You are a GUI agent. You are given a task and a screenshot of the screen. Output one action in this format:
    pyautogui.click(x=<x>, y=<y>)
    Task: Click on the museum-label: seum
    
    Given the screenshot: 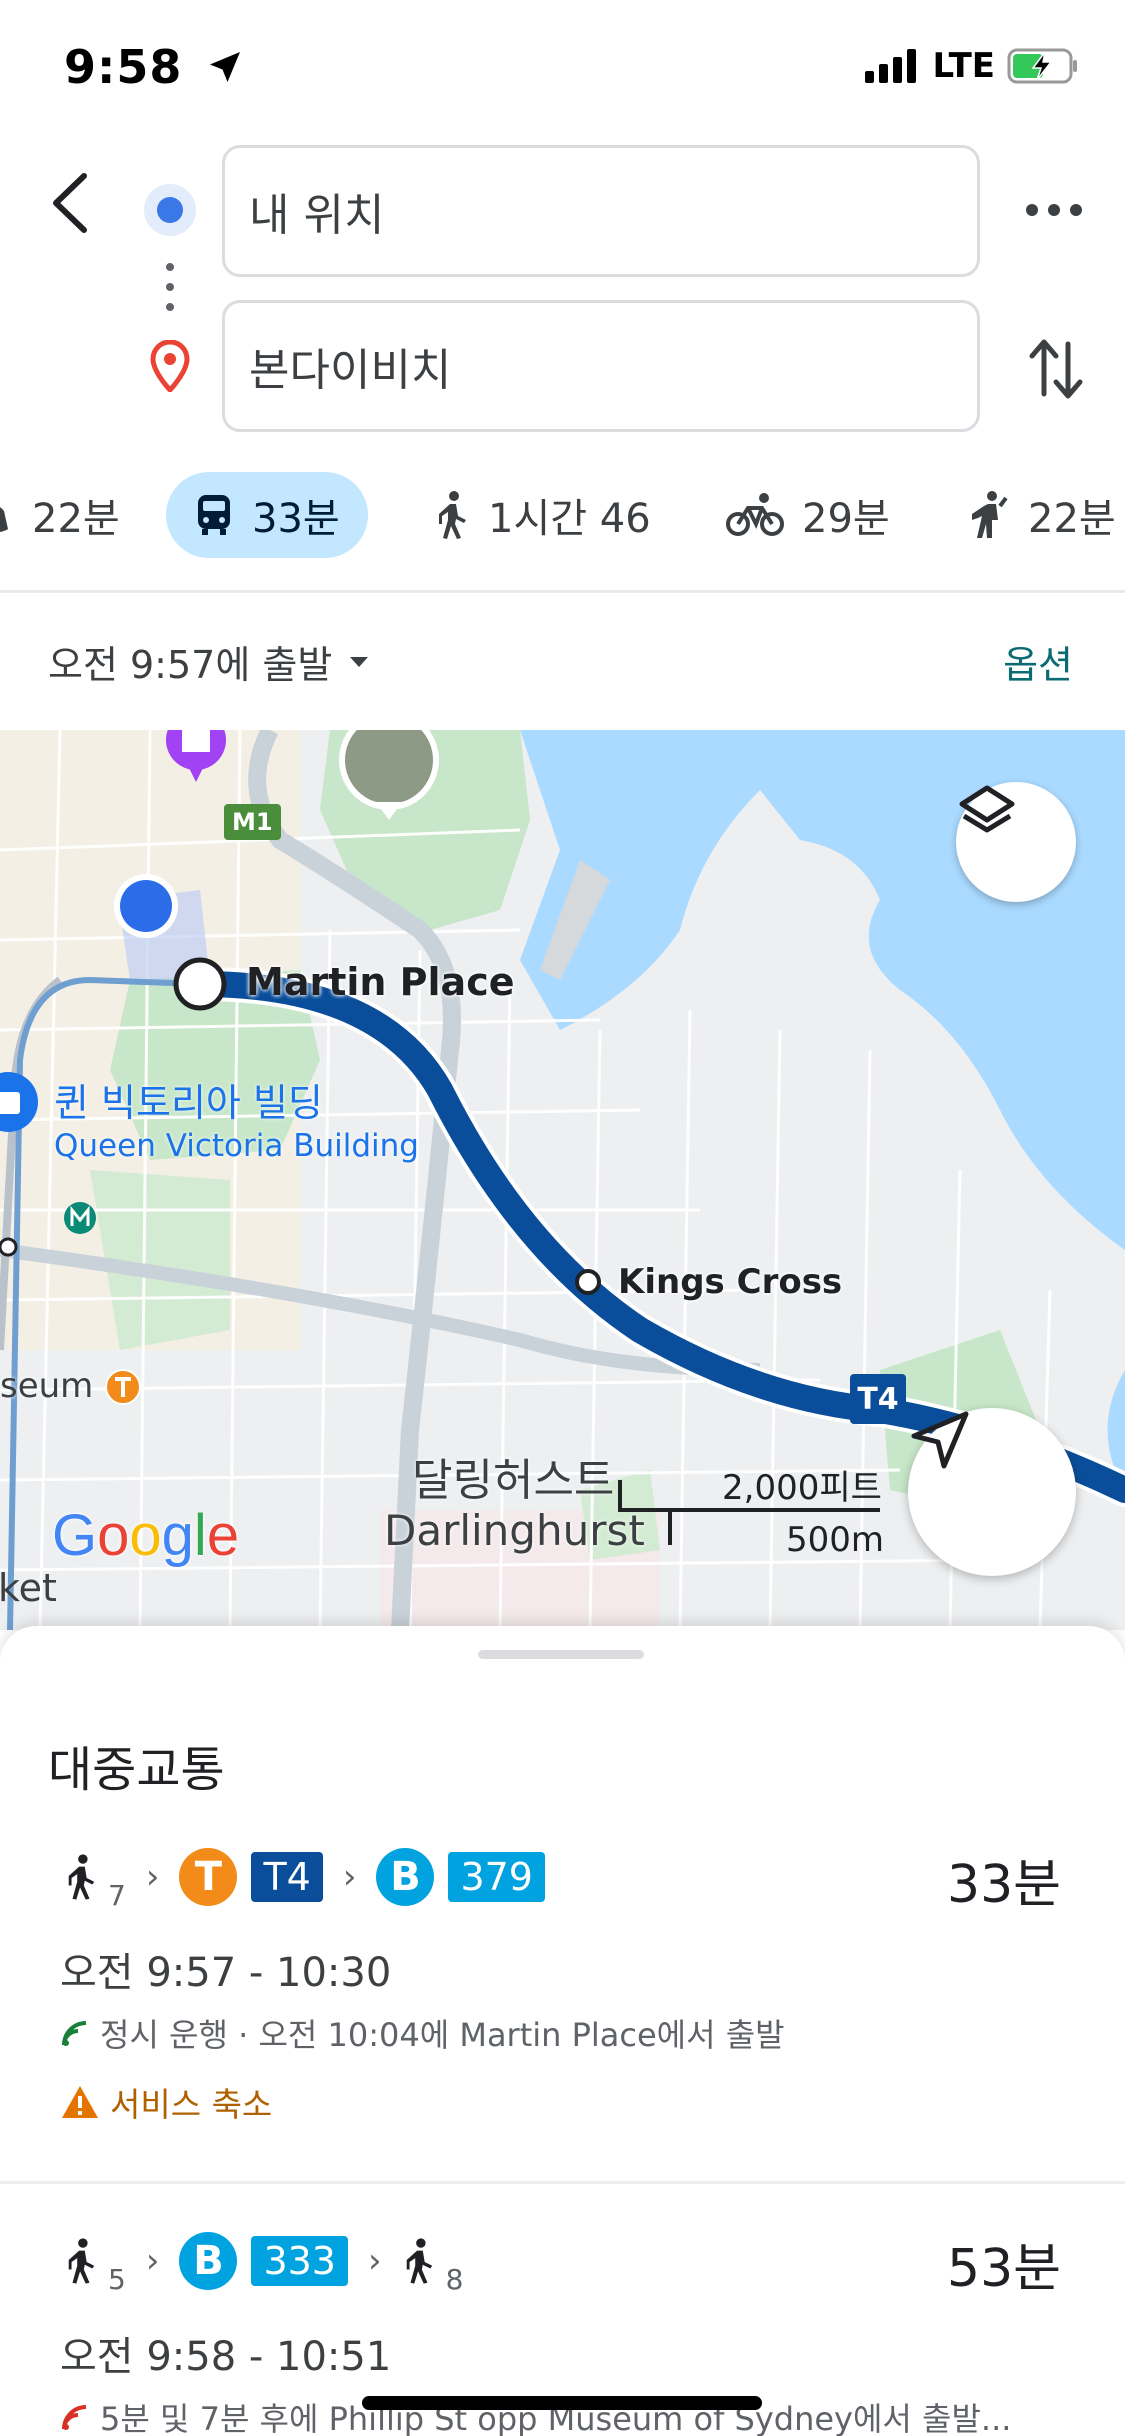 What is the action you would take?
    pyautogui.click(x=46, y=1386)
    